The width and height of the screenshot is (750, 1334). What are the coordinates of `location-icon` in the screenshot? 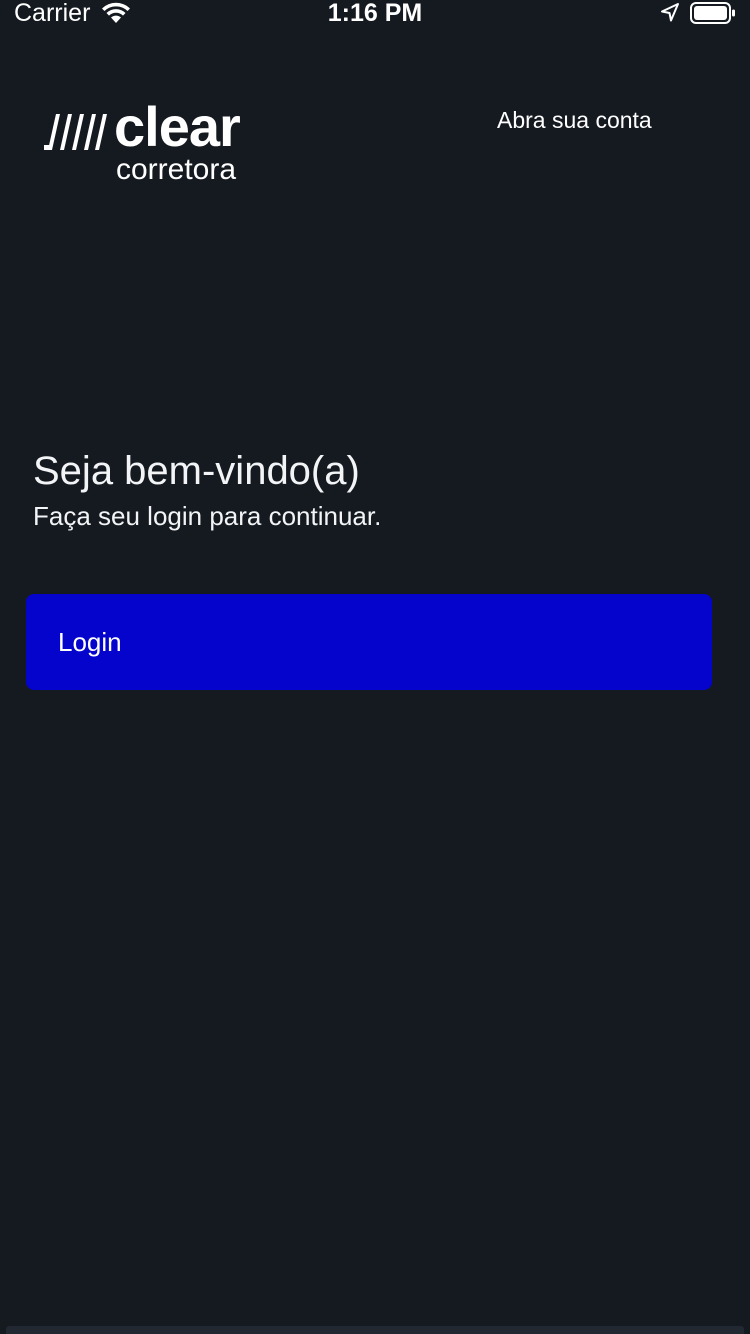 It's located at (670, 13).